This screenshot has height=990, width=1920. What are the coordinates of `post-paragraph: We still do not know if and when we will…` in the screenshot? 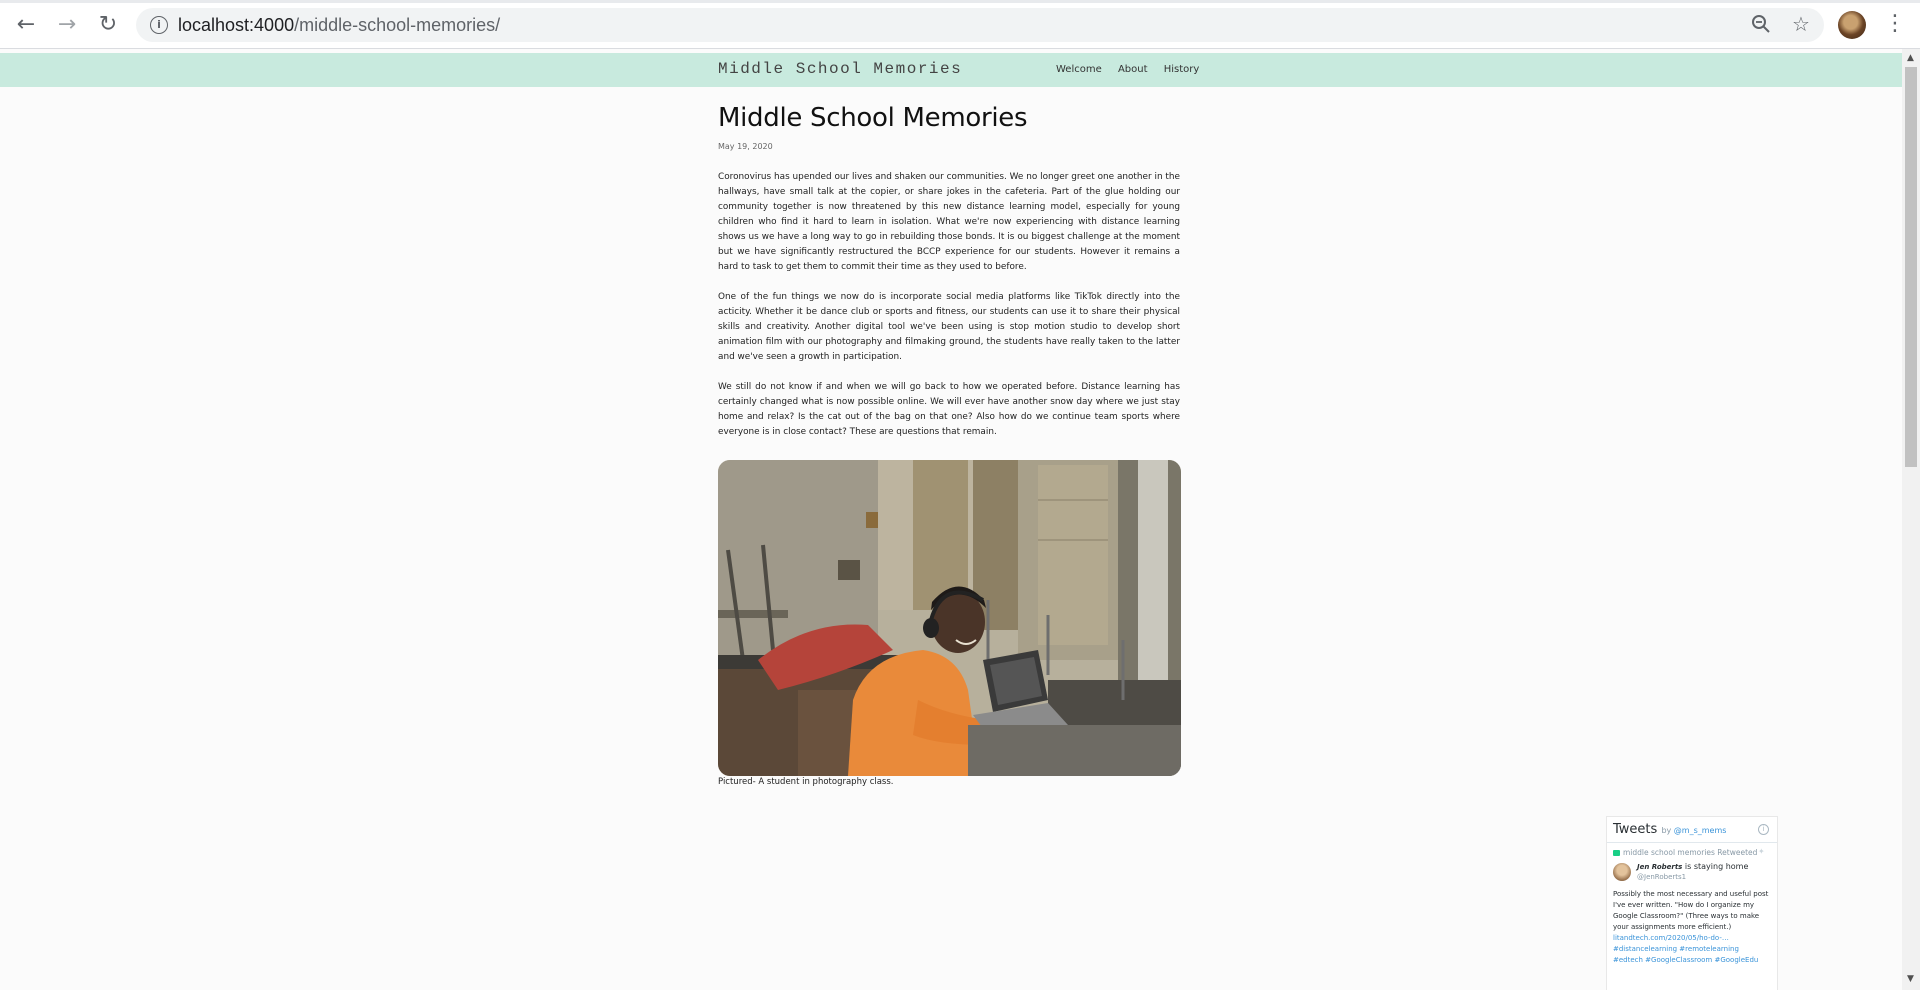 It's located at (949, 409).